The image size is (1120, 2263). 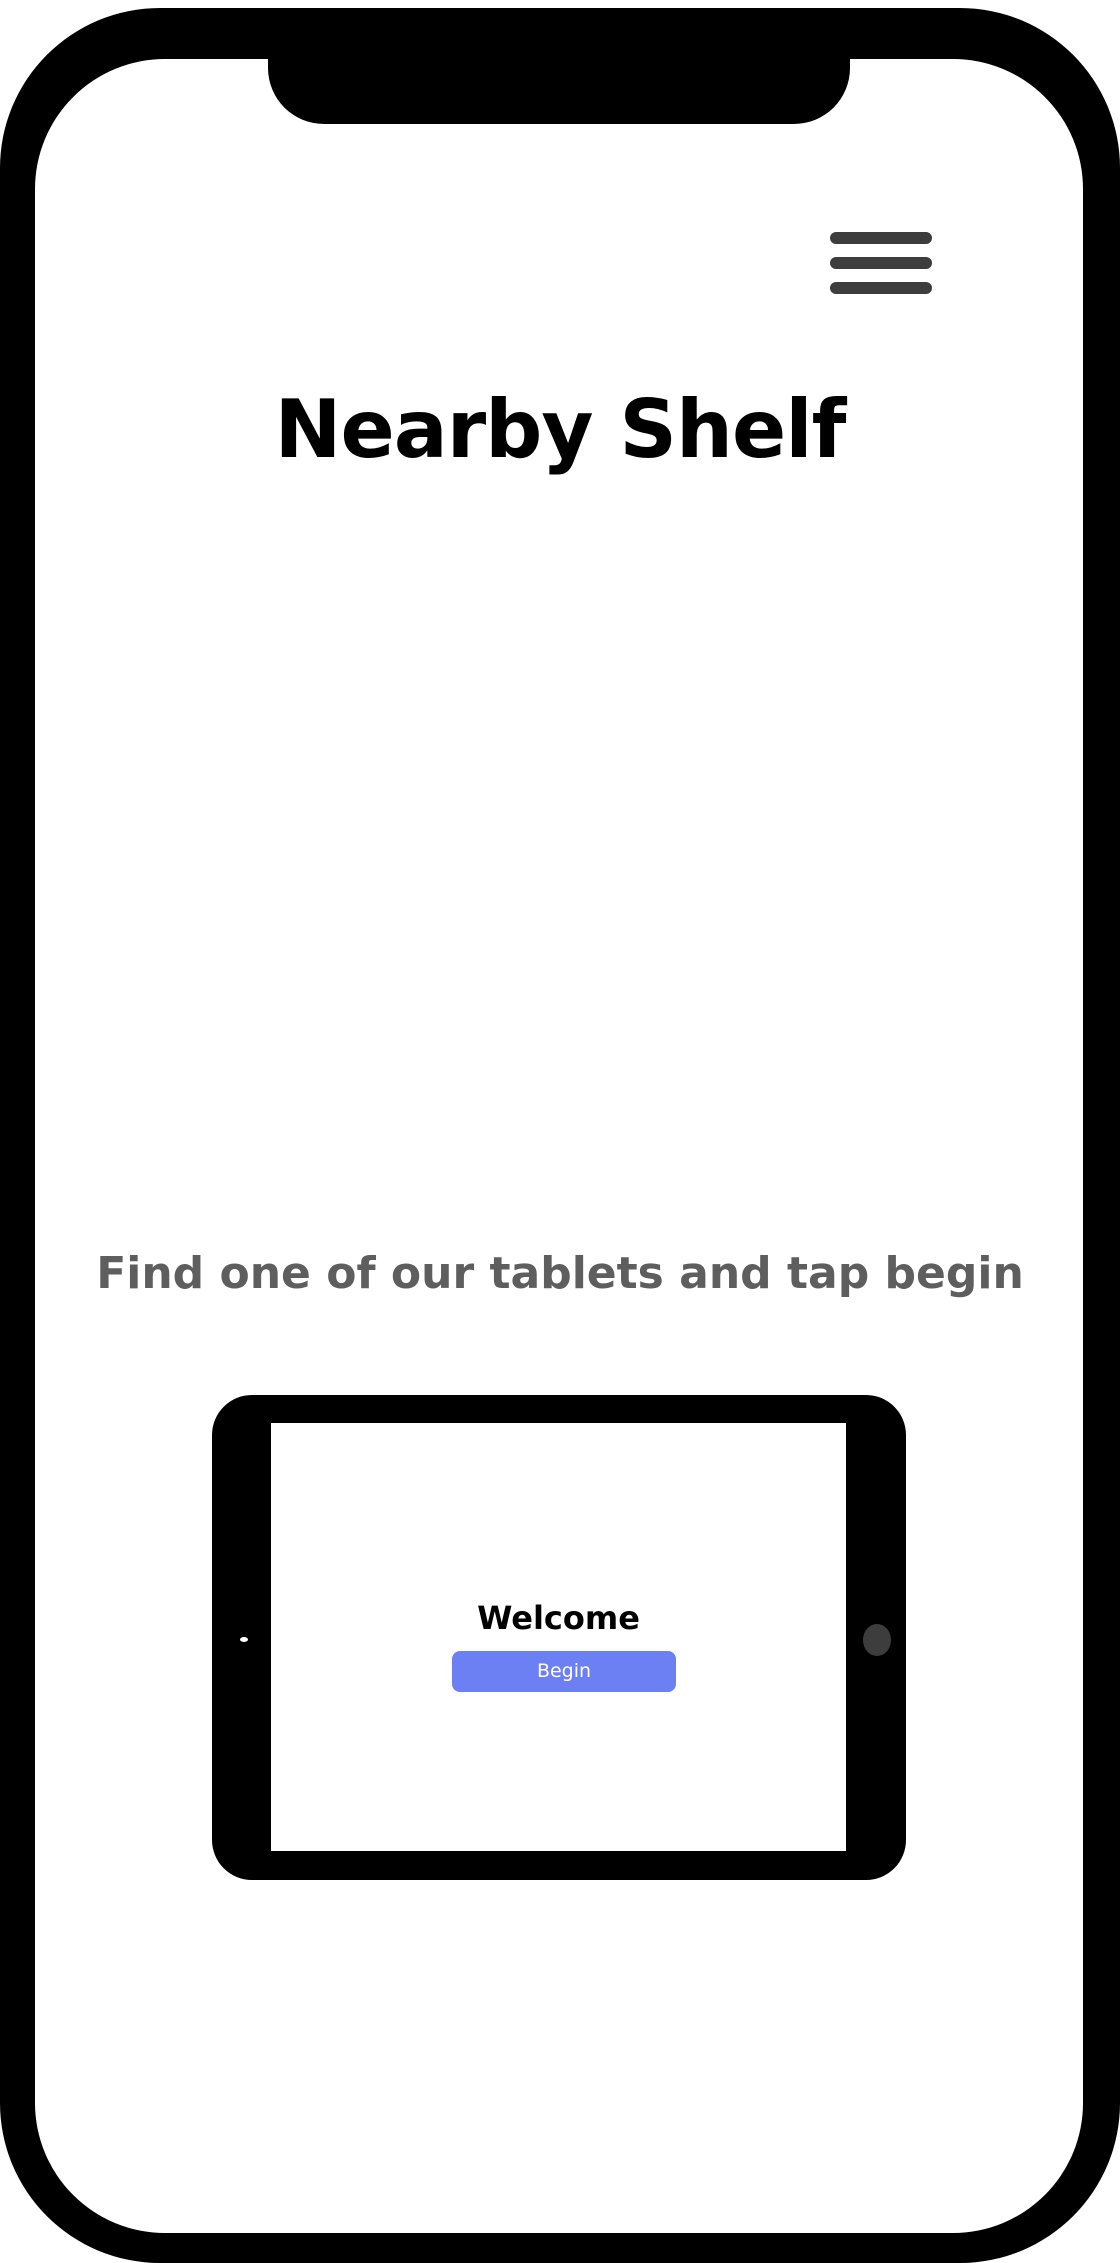 What do you see at coordinates (564, 1671) in the screenshot?
I see `begin-button: Begin` at bounding box center [564, 1671].